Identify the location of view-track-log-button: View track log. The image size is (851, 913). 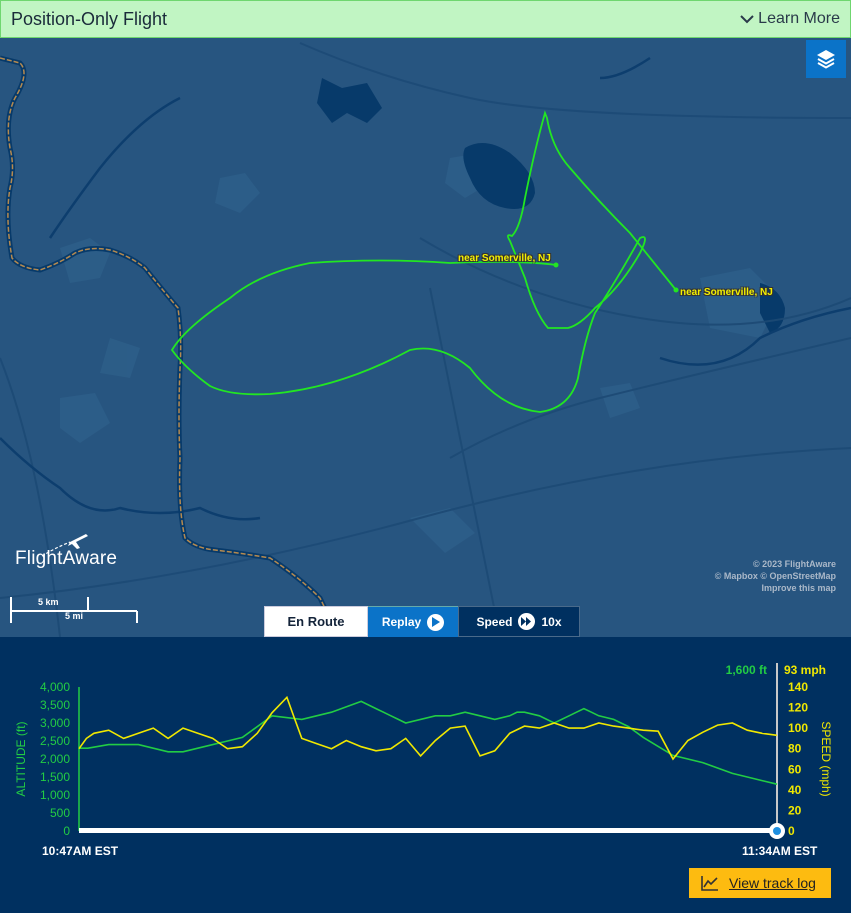
(760, 883).